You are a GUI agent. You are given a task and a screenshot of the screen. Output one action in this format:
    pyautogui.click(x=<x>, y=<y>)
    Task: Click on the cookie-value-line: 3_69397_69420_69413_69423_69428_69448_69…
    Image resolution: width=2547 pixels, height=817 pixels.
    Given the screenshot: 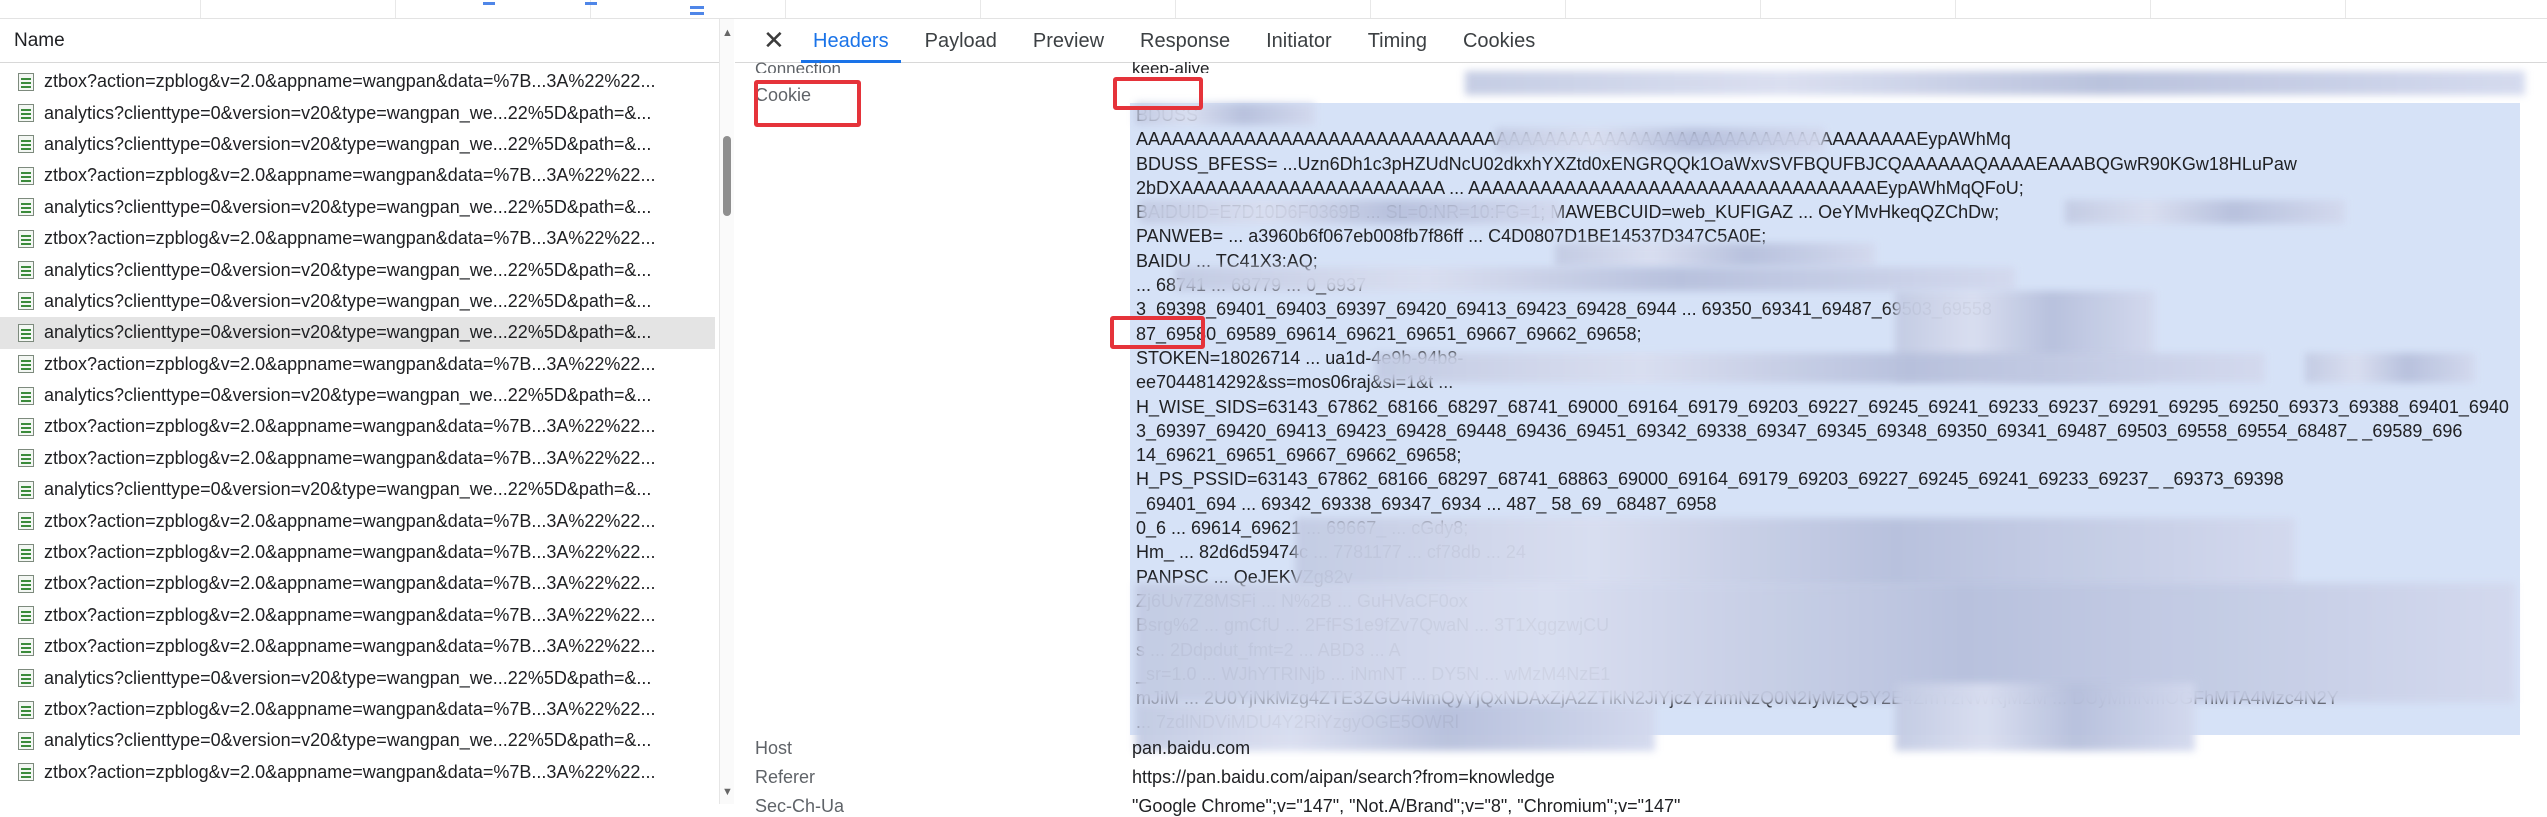 What is the action you would take?
    pyautogui.click(x=1799, y=430)
    